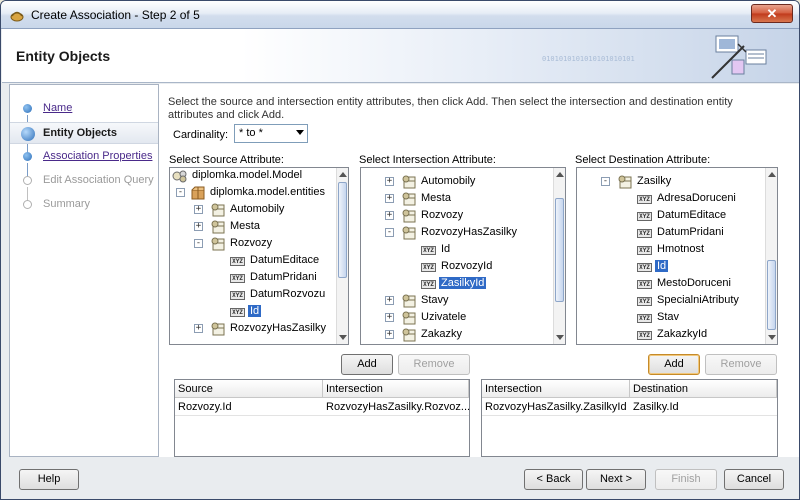 This screenshot has width=800, height=500. Describe the element at coordinates (259, 176) in the screenshot. I see `tree-node: diplomka.model.Model` at that location.